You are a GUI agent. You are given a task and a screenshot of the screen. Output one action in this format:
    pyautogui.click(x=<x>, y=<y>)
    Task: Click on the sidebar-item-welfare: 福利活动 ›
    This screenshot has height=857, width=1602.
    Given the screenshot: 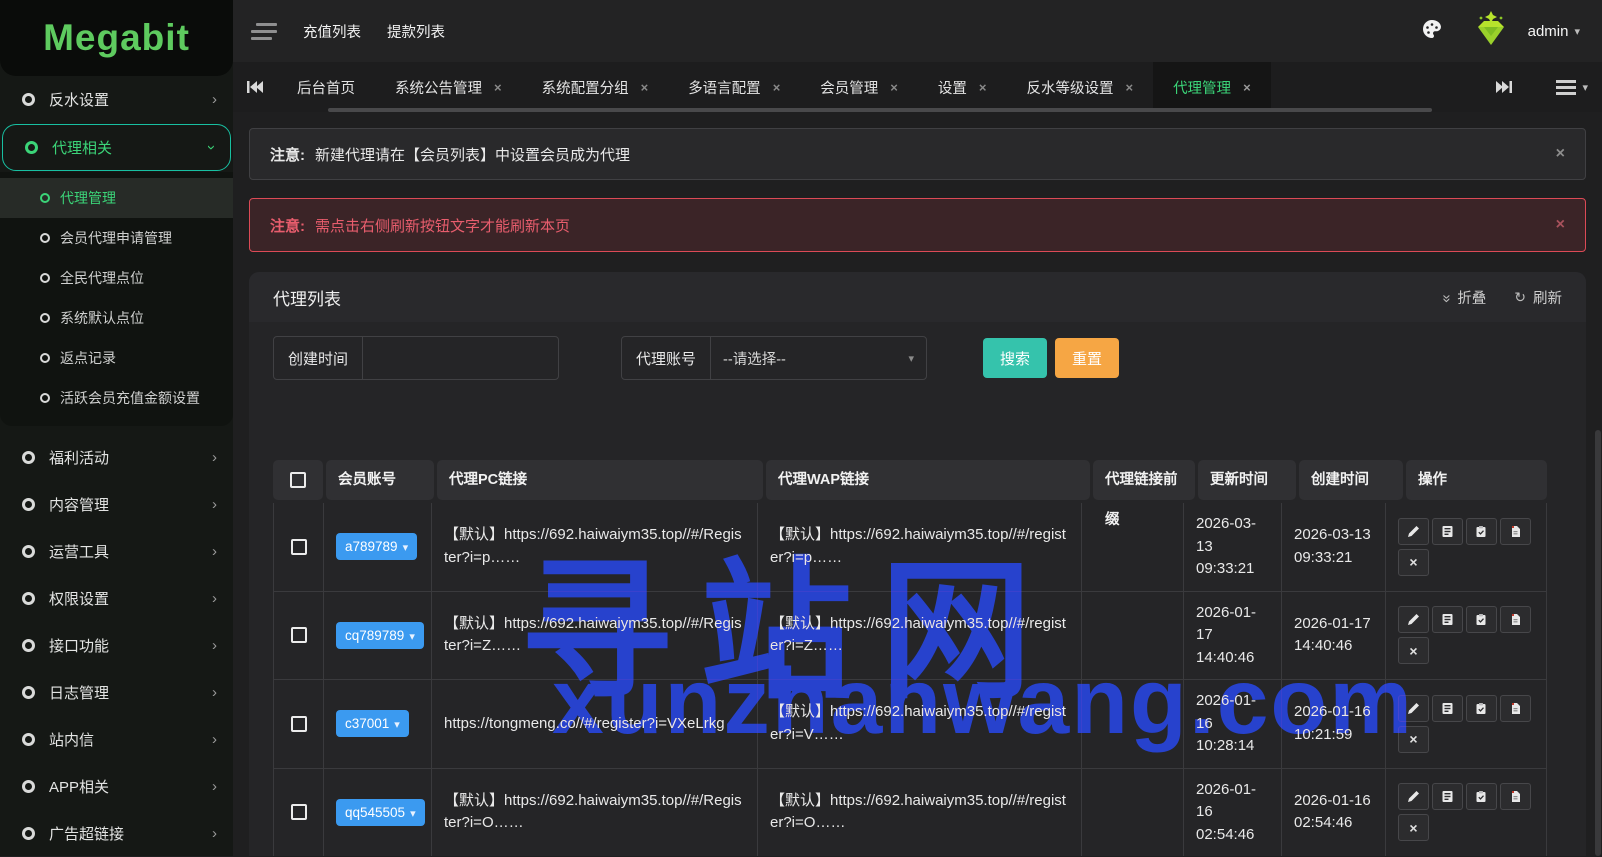 What is the action you would take?
    pyautogui.click(x=116, y=457)
    